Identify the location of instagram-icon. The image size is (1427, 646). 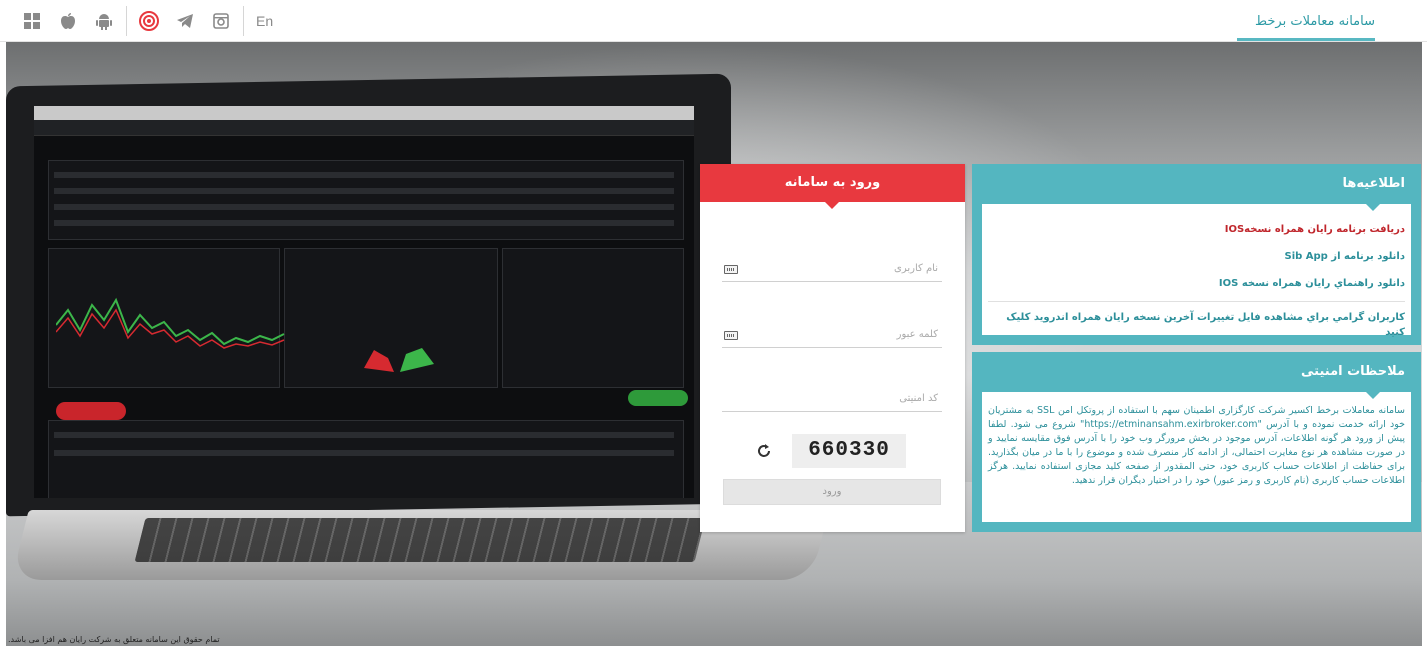
(221, 21).